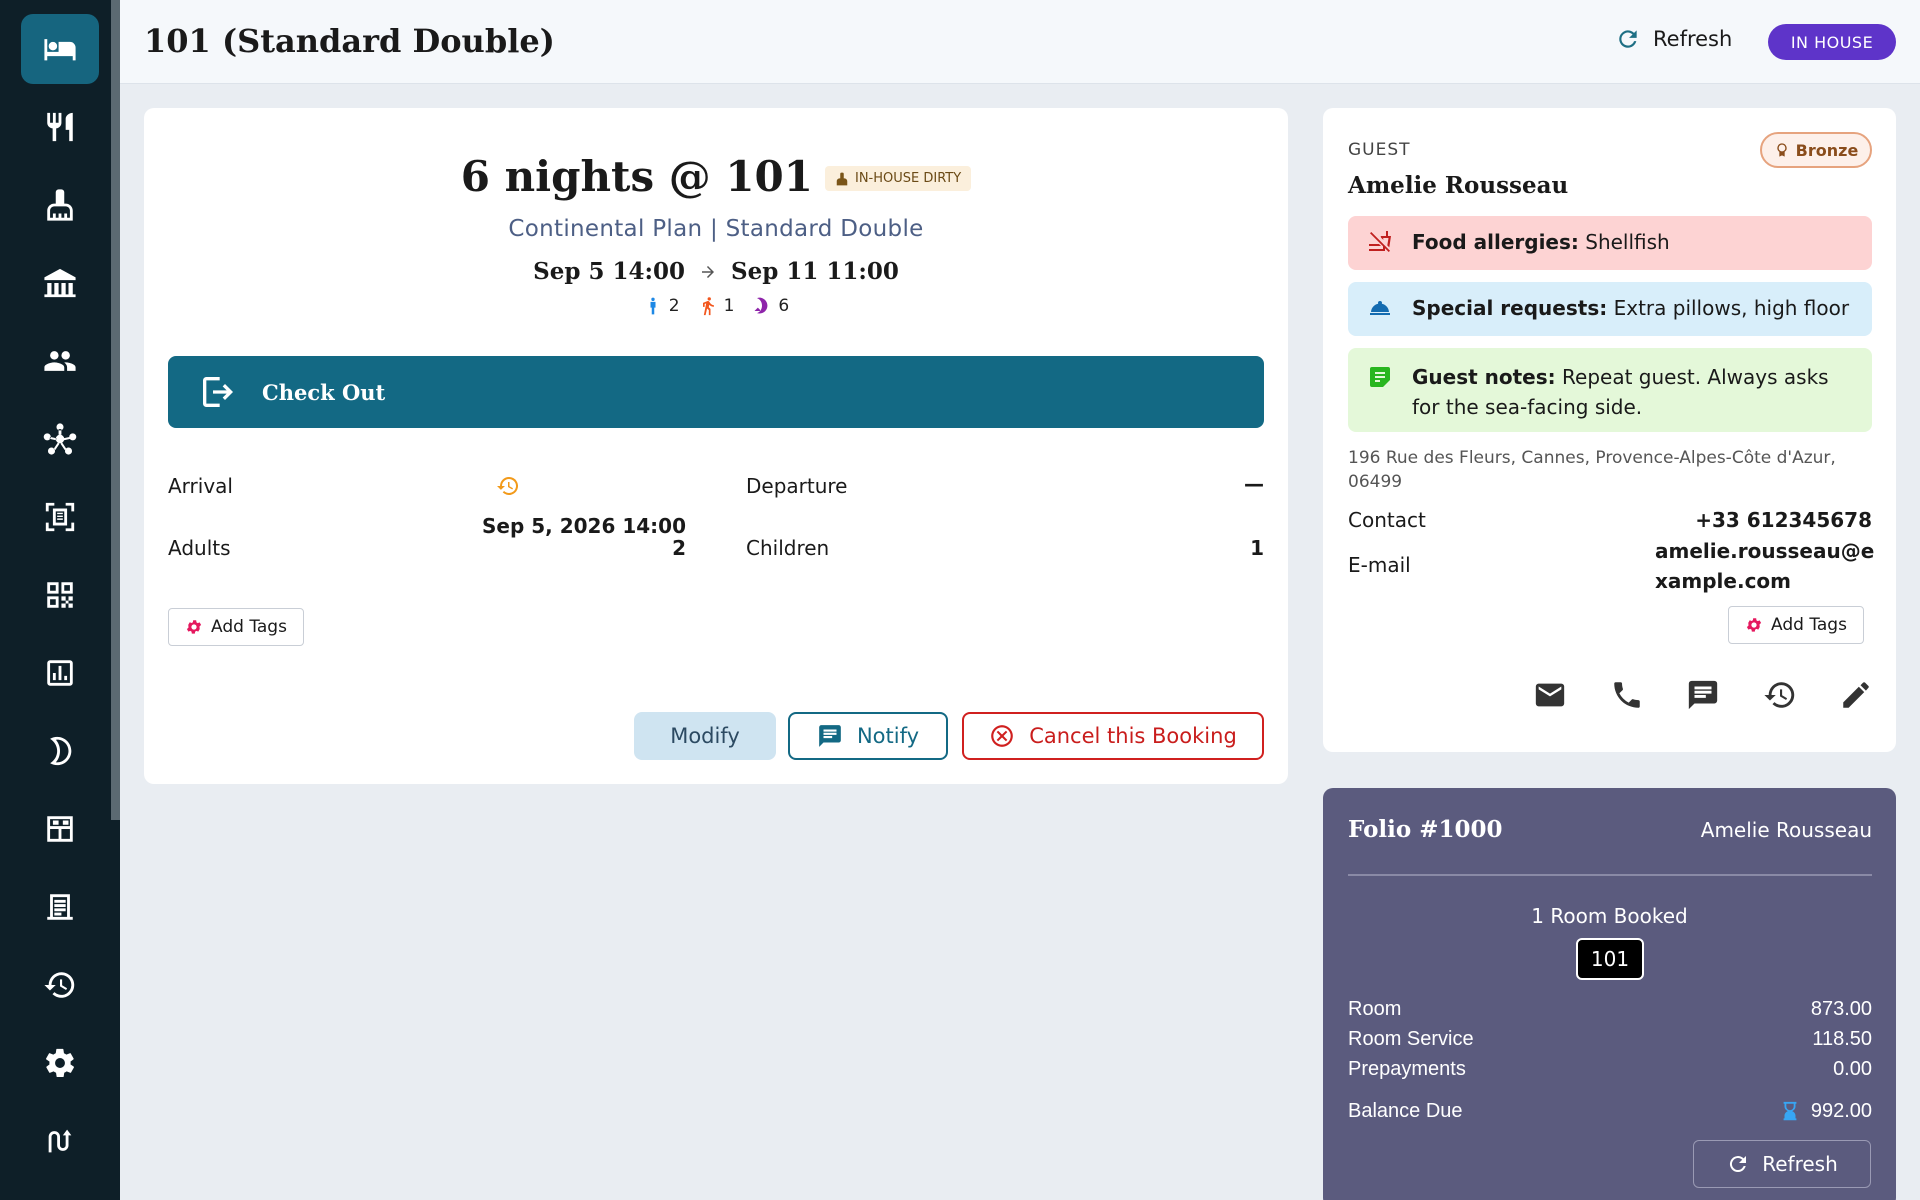  I want to click on sidebar-item-history, so click(60, 985).